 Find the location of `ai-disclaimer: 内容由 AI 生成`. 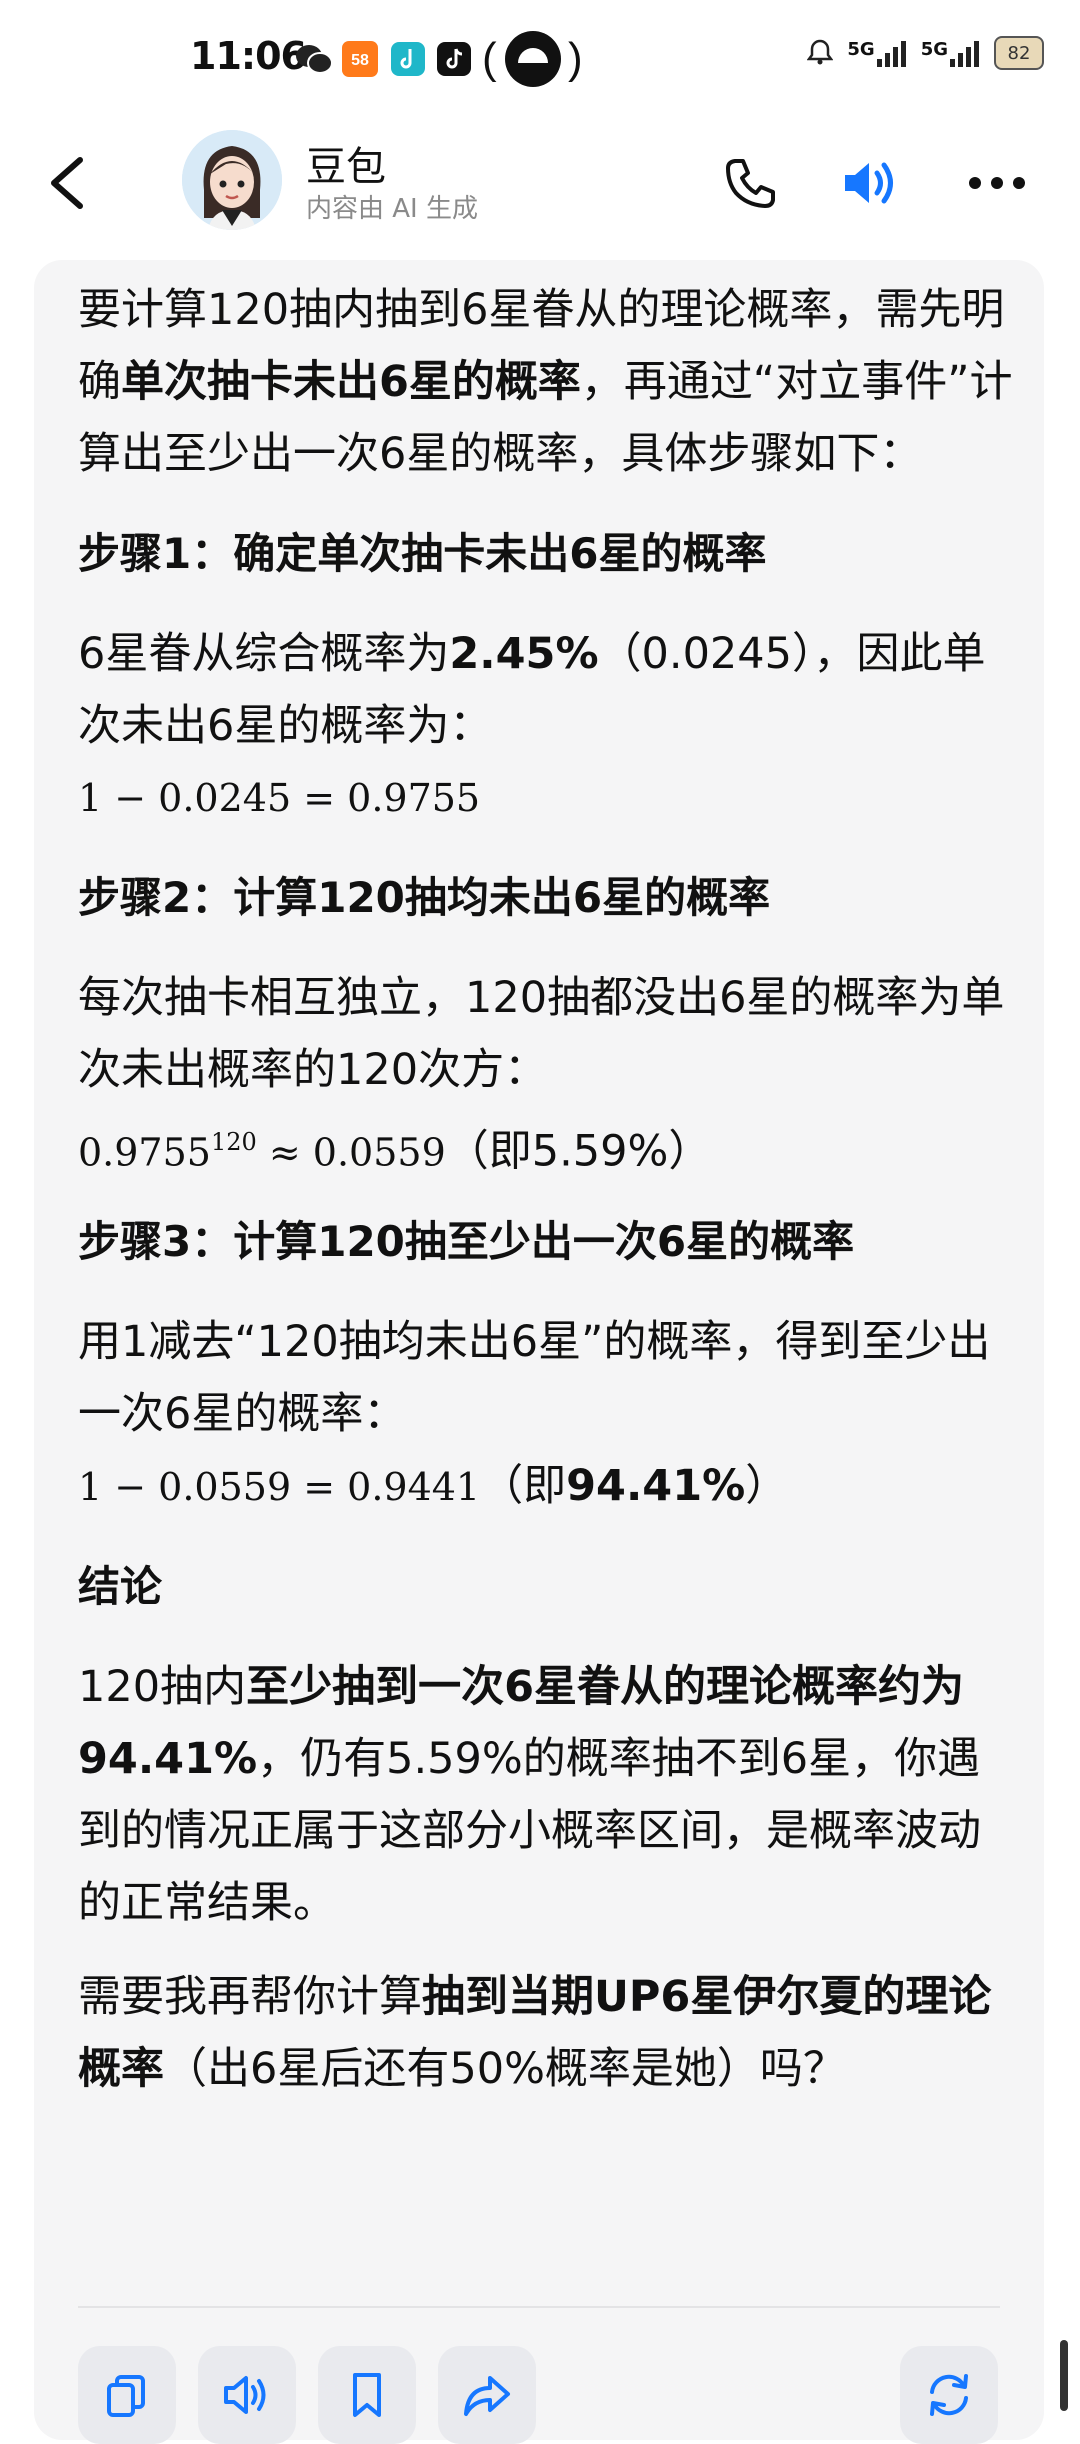

ai-disclaimer: 内容由 AI 生成 is located at coordinates (392, 209).